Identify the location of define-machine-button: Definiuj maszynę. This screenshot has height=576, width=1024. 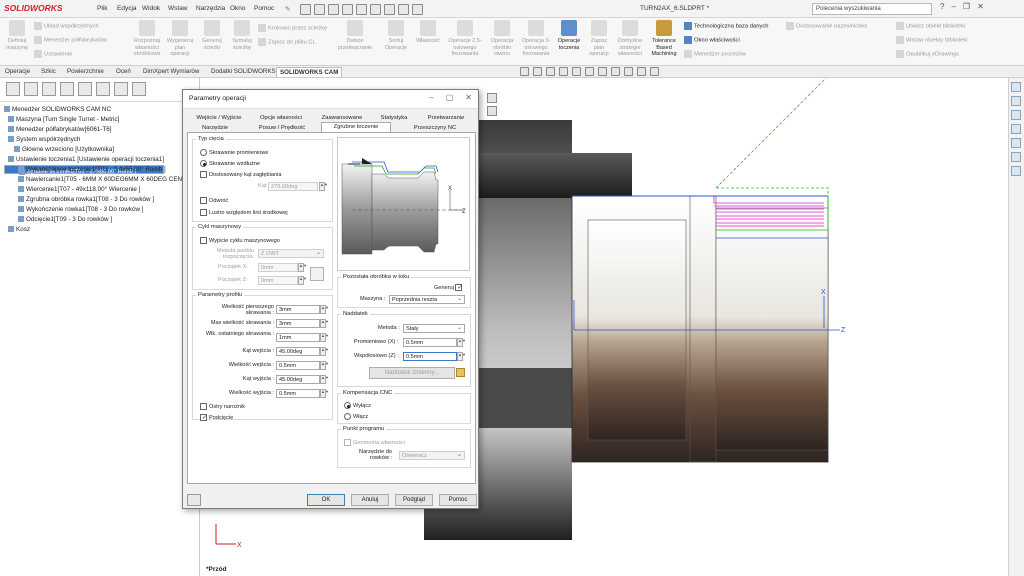
(17, 35).